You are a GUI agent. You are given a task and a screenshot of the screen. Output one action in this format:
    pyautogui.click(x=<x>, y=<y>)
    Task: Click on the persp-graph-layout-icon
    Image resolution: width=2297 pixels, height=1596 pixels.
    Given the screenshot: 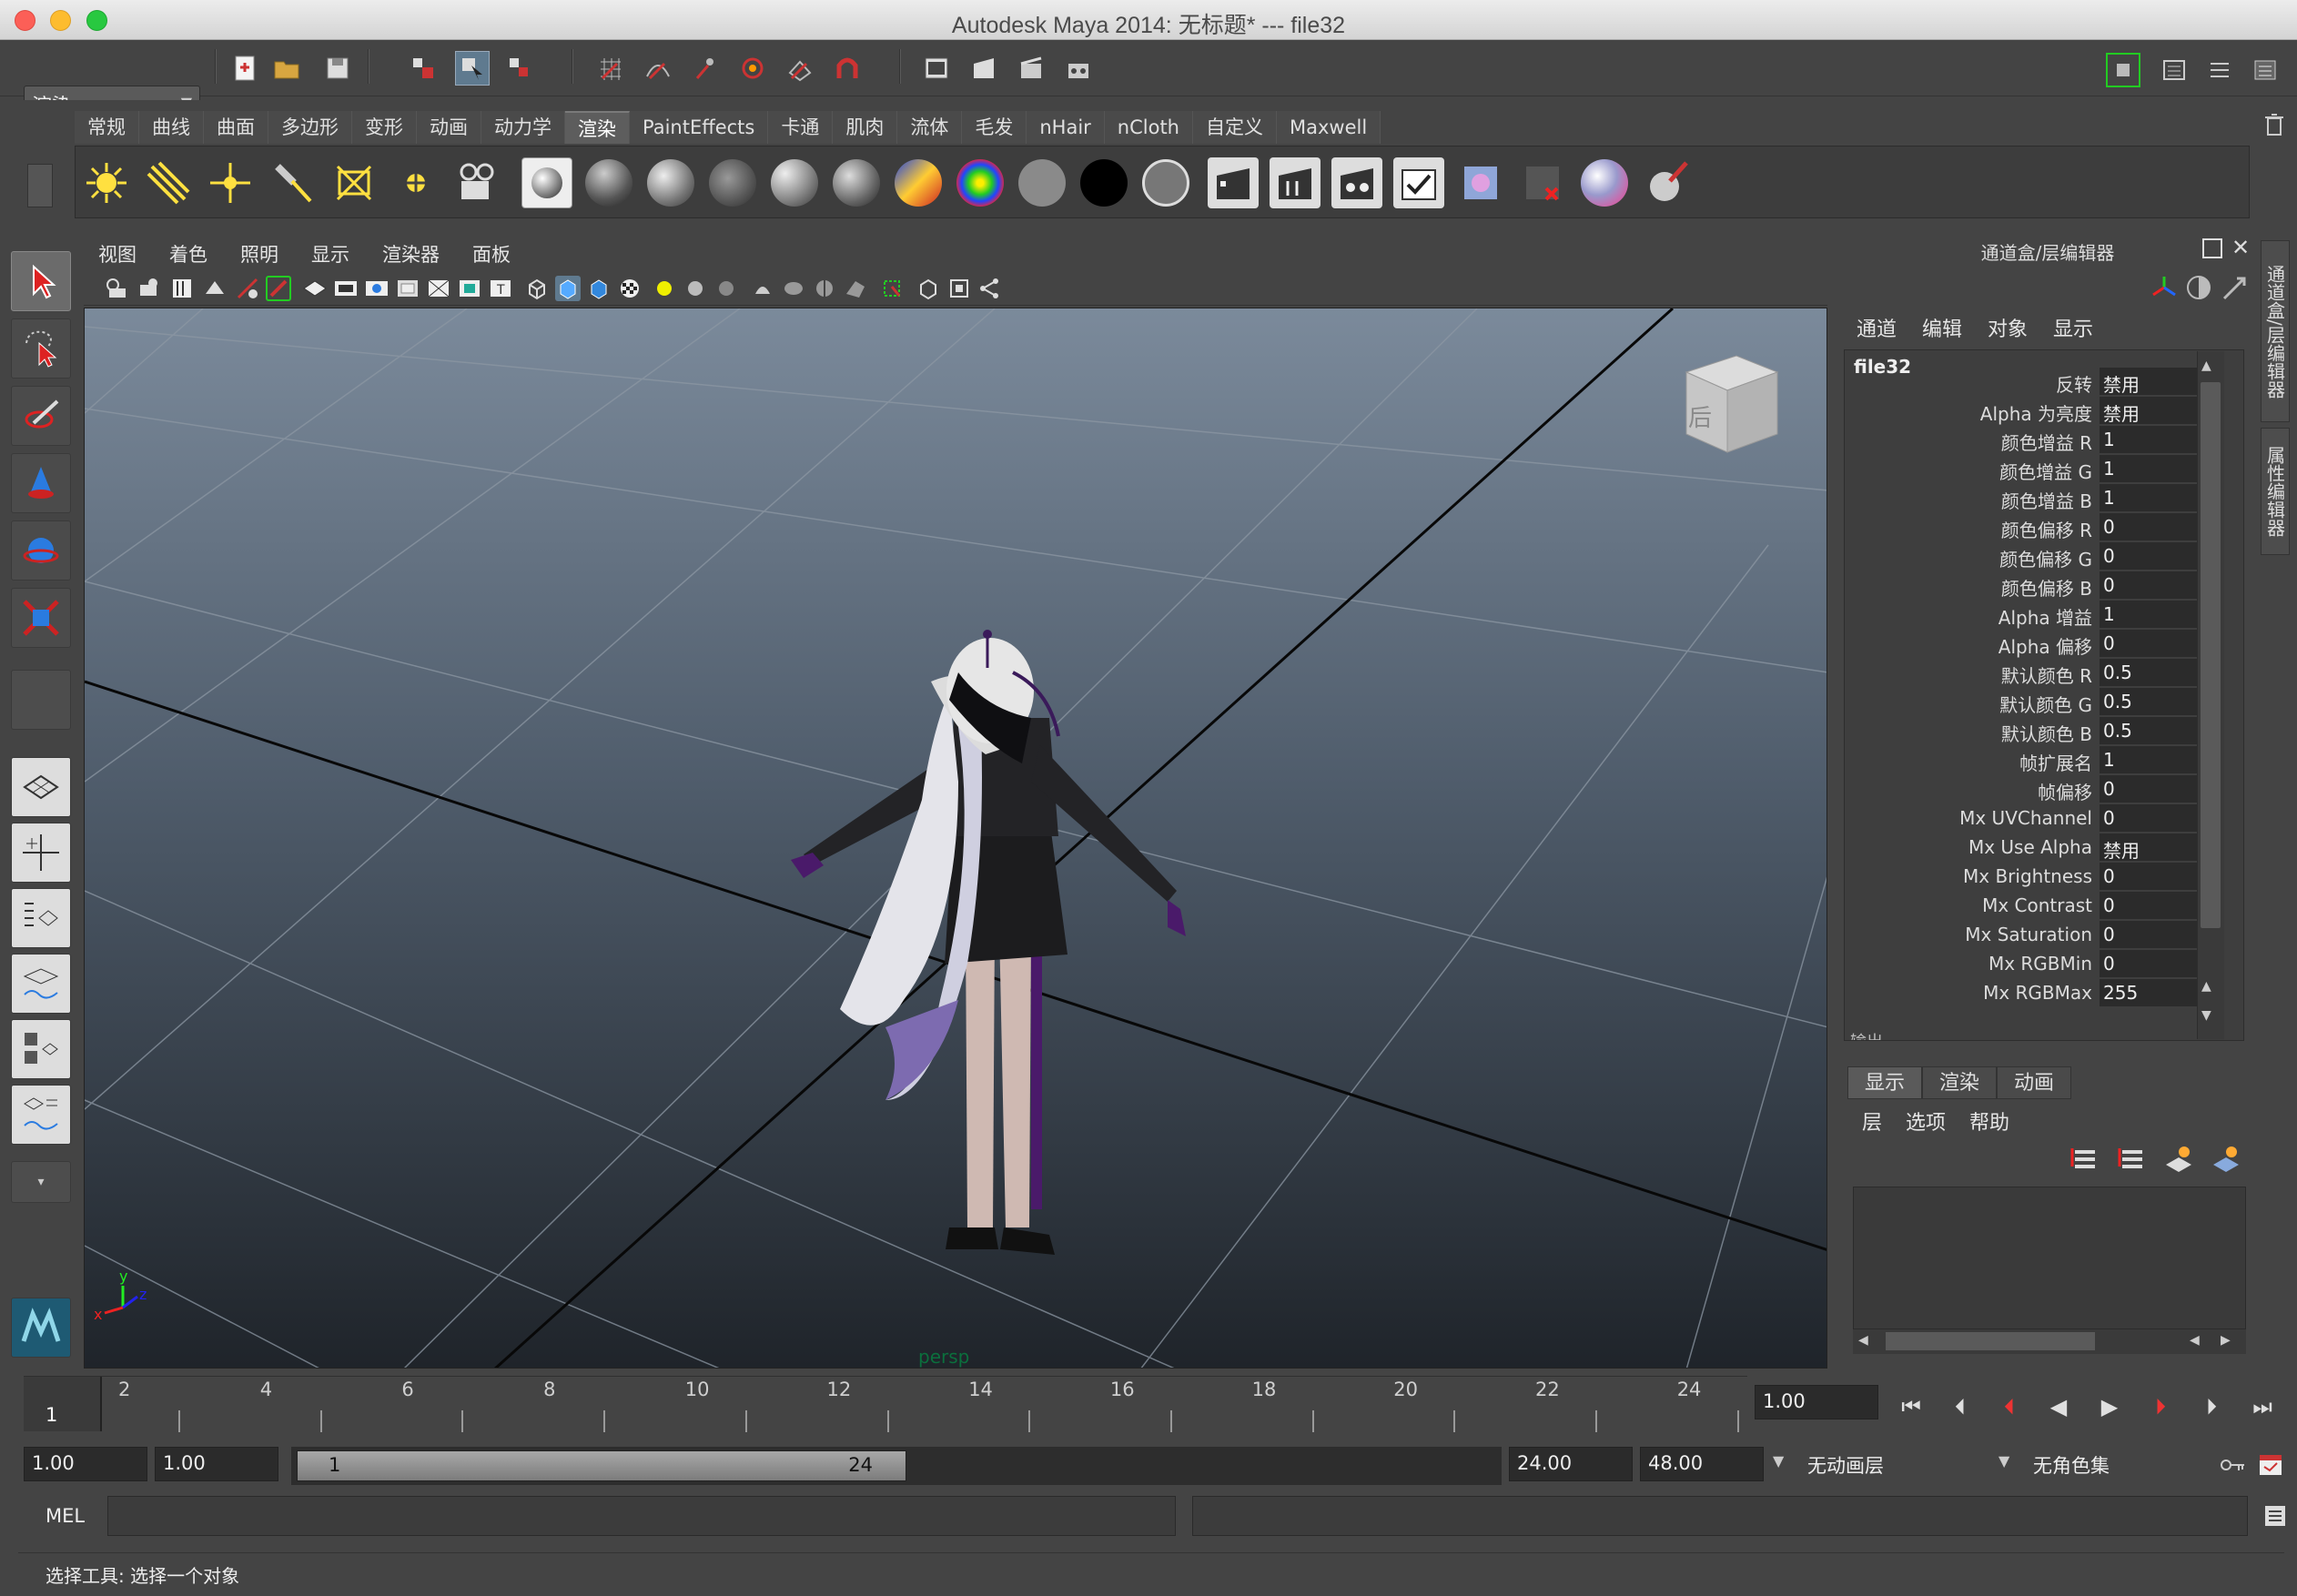 What is the action you would take?
    pyautogui.click(x=41, y=984)
    